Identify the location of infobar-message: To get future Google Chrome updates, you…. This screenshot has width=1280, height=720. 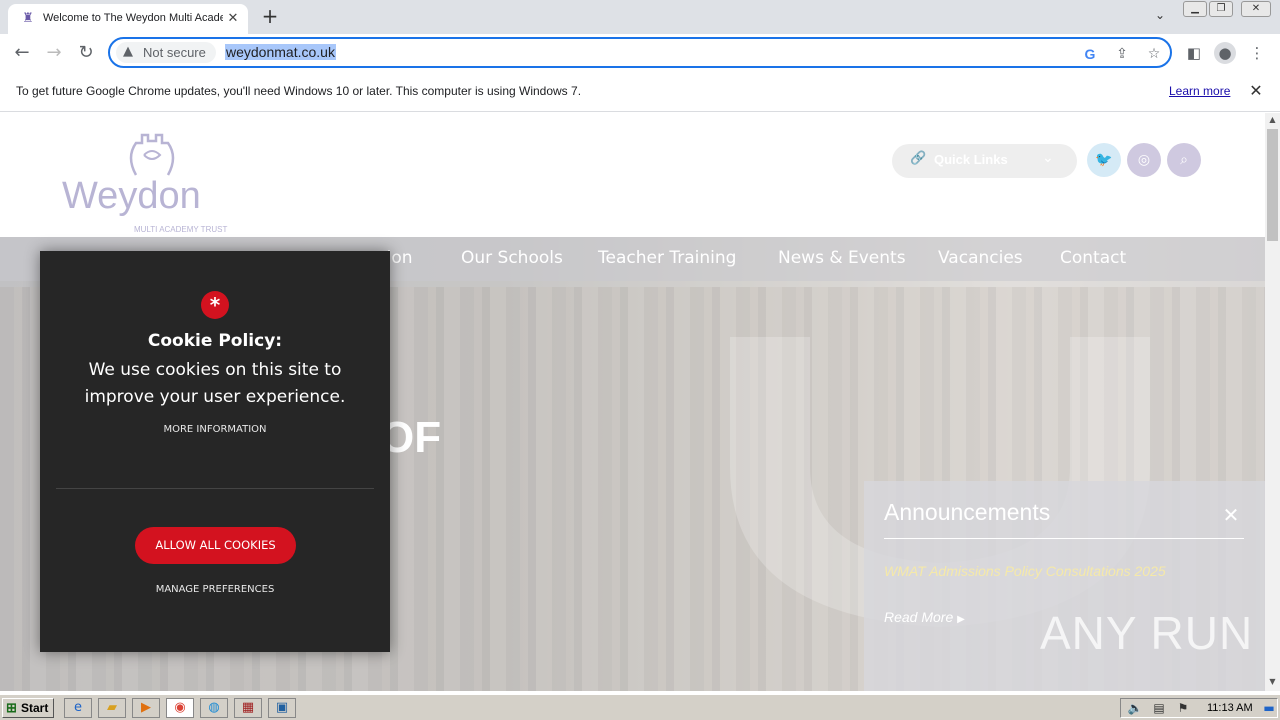
(299, 91).